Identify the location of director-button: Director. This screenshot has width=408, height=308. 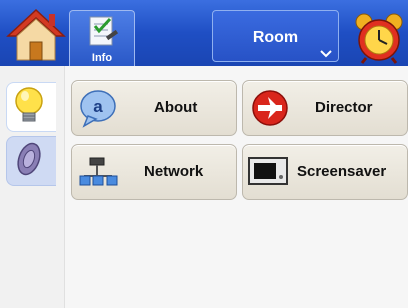
(325, 108).